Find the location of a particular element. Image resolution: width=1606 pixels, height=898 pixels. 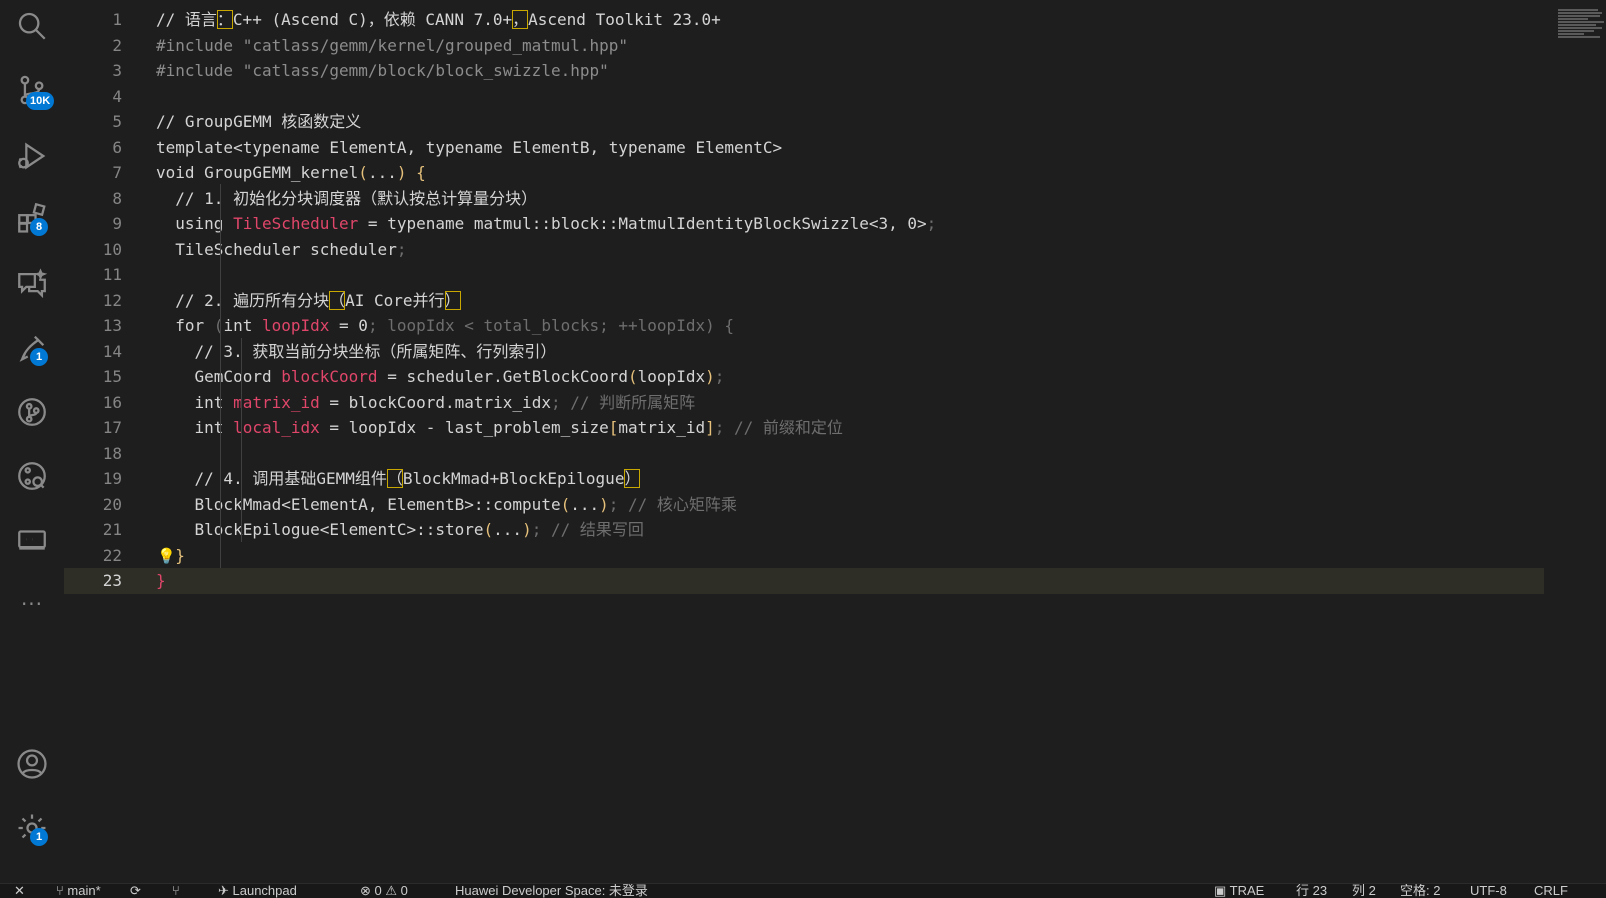

settings-badge: 1 is located at coordinates (39, 837).